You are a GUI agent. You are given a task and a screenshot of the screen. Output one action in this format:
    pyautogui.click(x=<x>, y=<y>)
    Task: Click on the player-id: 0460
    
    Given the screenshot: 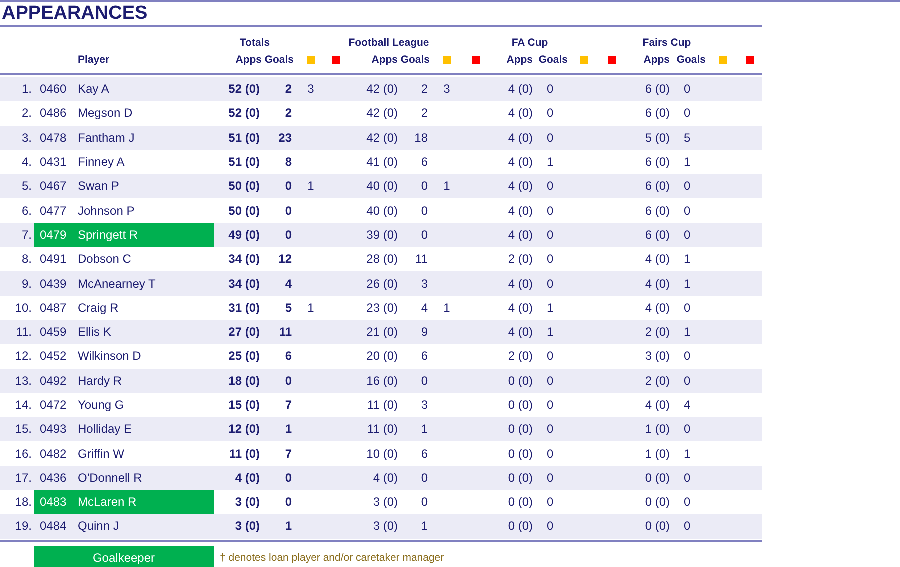 What is the action you would take?
    pyautogui.click(x=53, y=89)
    